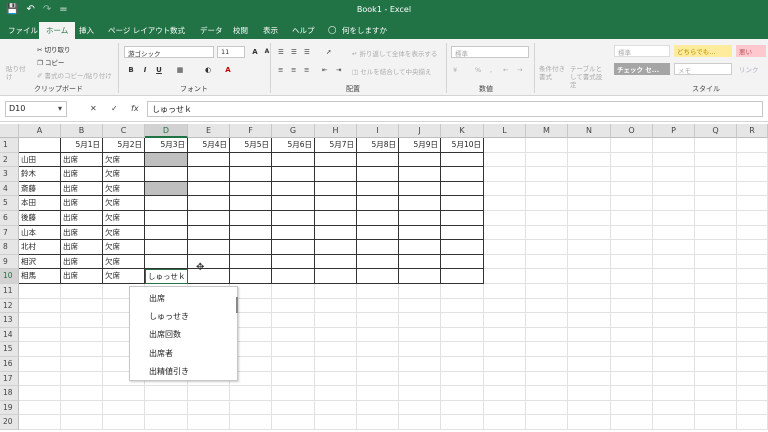 The image size is (768, 432). What do you see at coordinates (9, 233) in the screenshot?
I see `row-header: 7` at bounding box center [9, 233].